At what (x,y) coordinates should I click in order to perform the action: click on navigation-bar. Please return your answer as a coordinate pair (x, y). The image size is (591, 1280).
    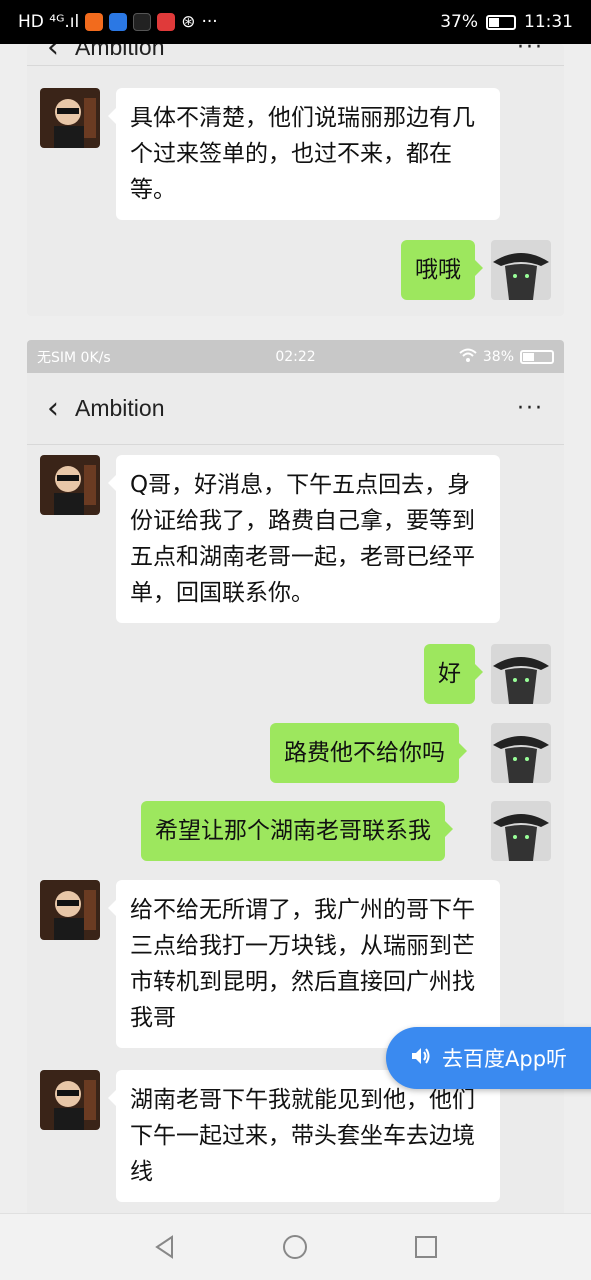
    Looking at the image, I should click on (295, 1246).